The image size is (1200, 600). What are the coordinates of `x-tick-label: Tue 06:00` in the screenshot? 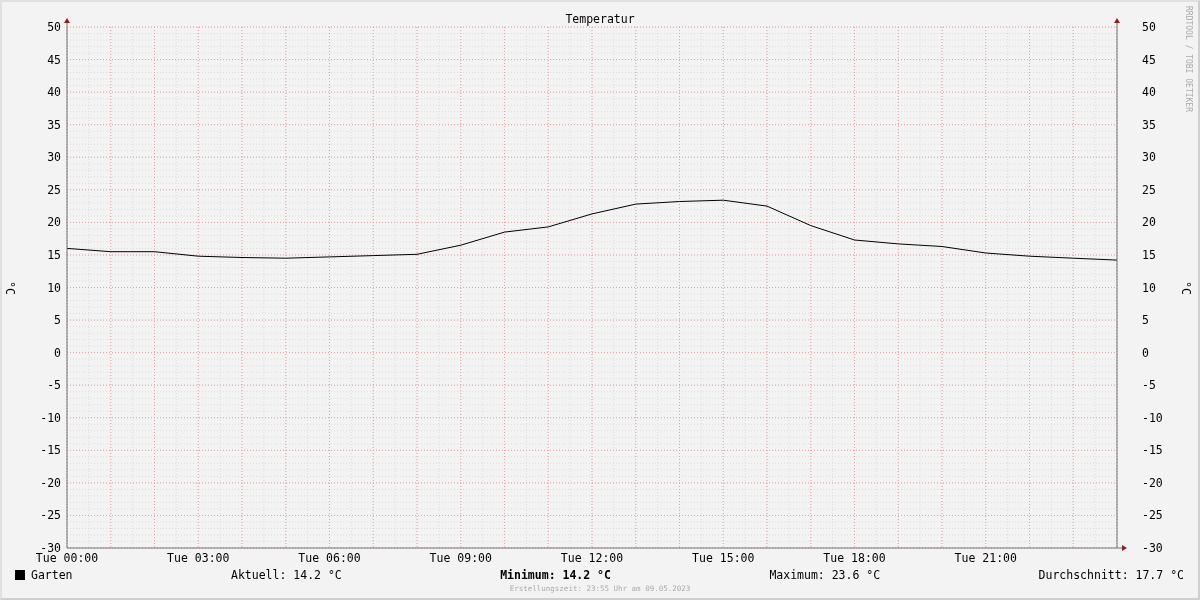 It's located at (329, 558).